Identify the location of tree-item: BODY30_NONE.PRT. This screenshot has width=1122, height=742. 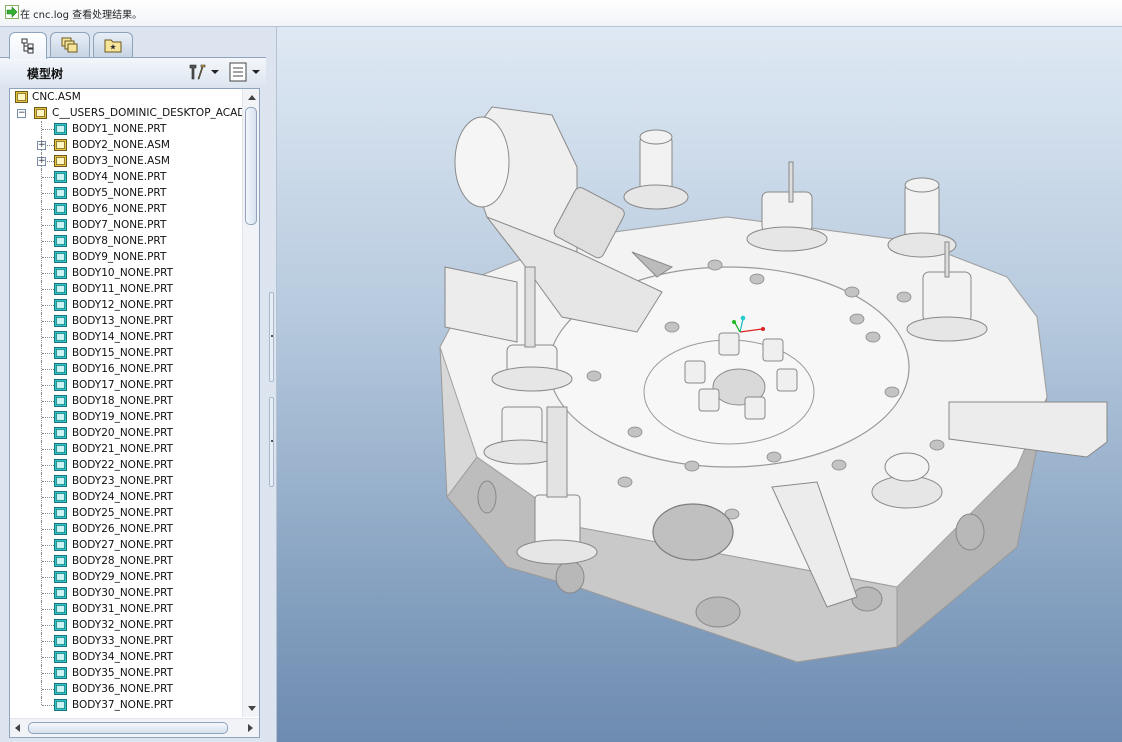
(126, 593).